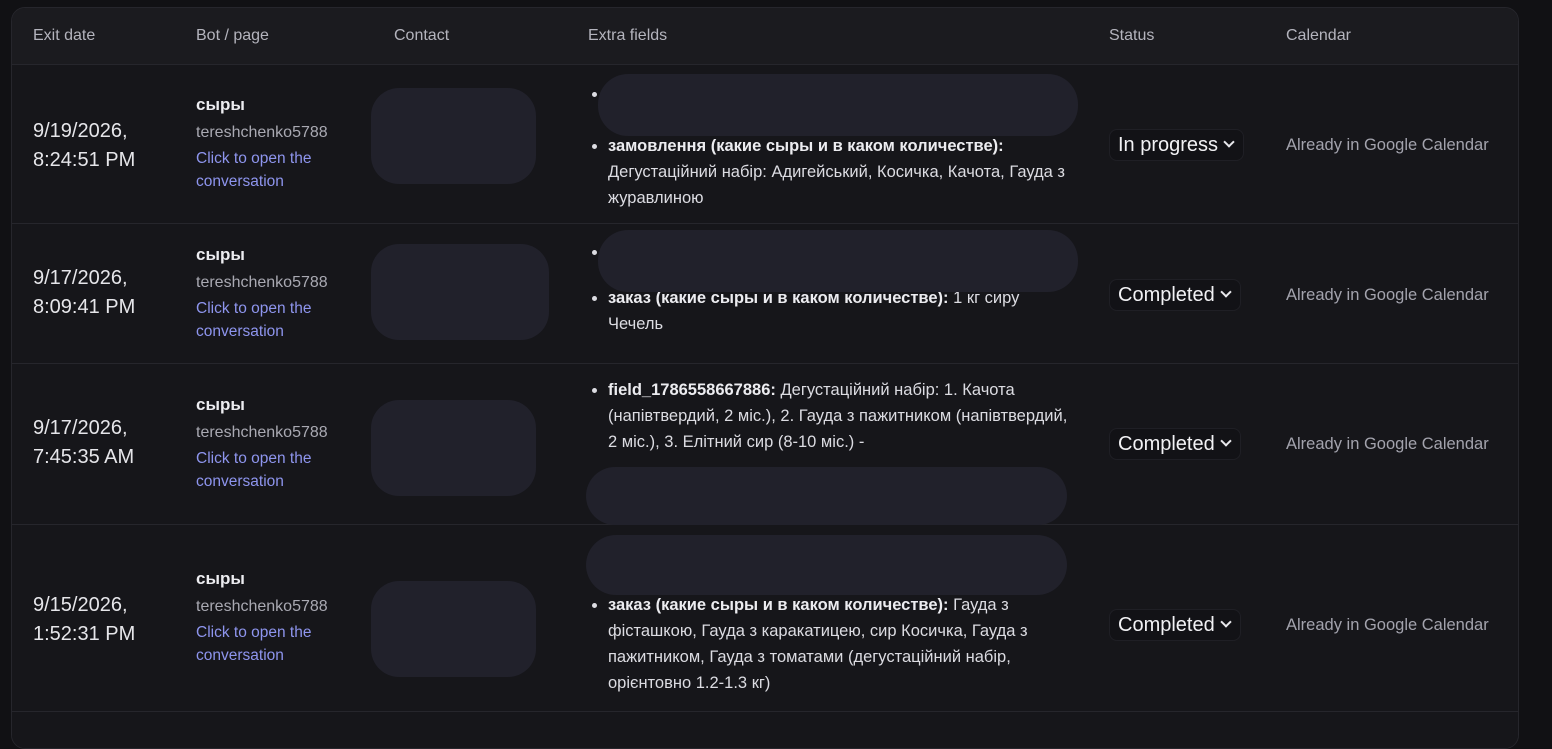 The width and height of the screenshot is (1552, 749). I want to click on exit-date-day: 9/15/2026,, so click(80, 605).